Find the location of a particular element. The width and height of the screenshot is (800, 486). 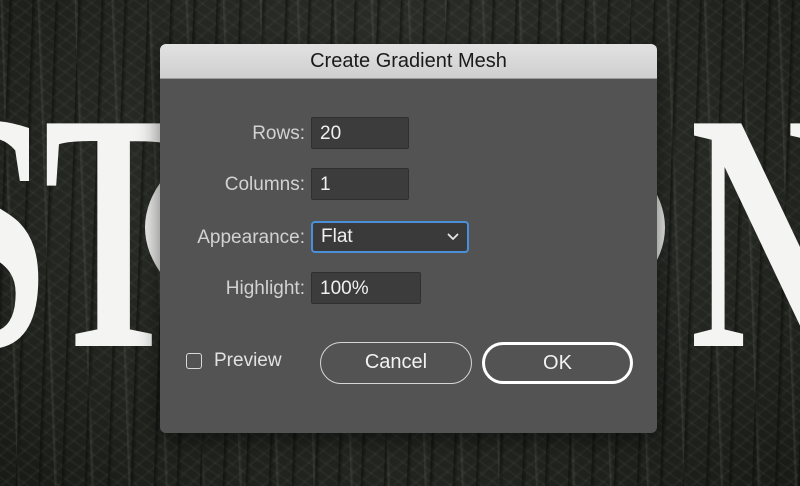

columns-label: Columns: is located at coordinates (264, 184).